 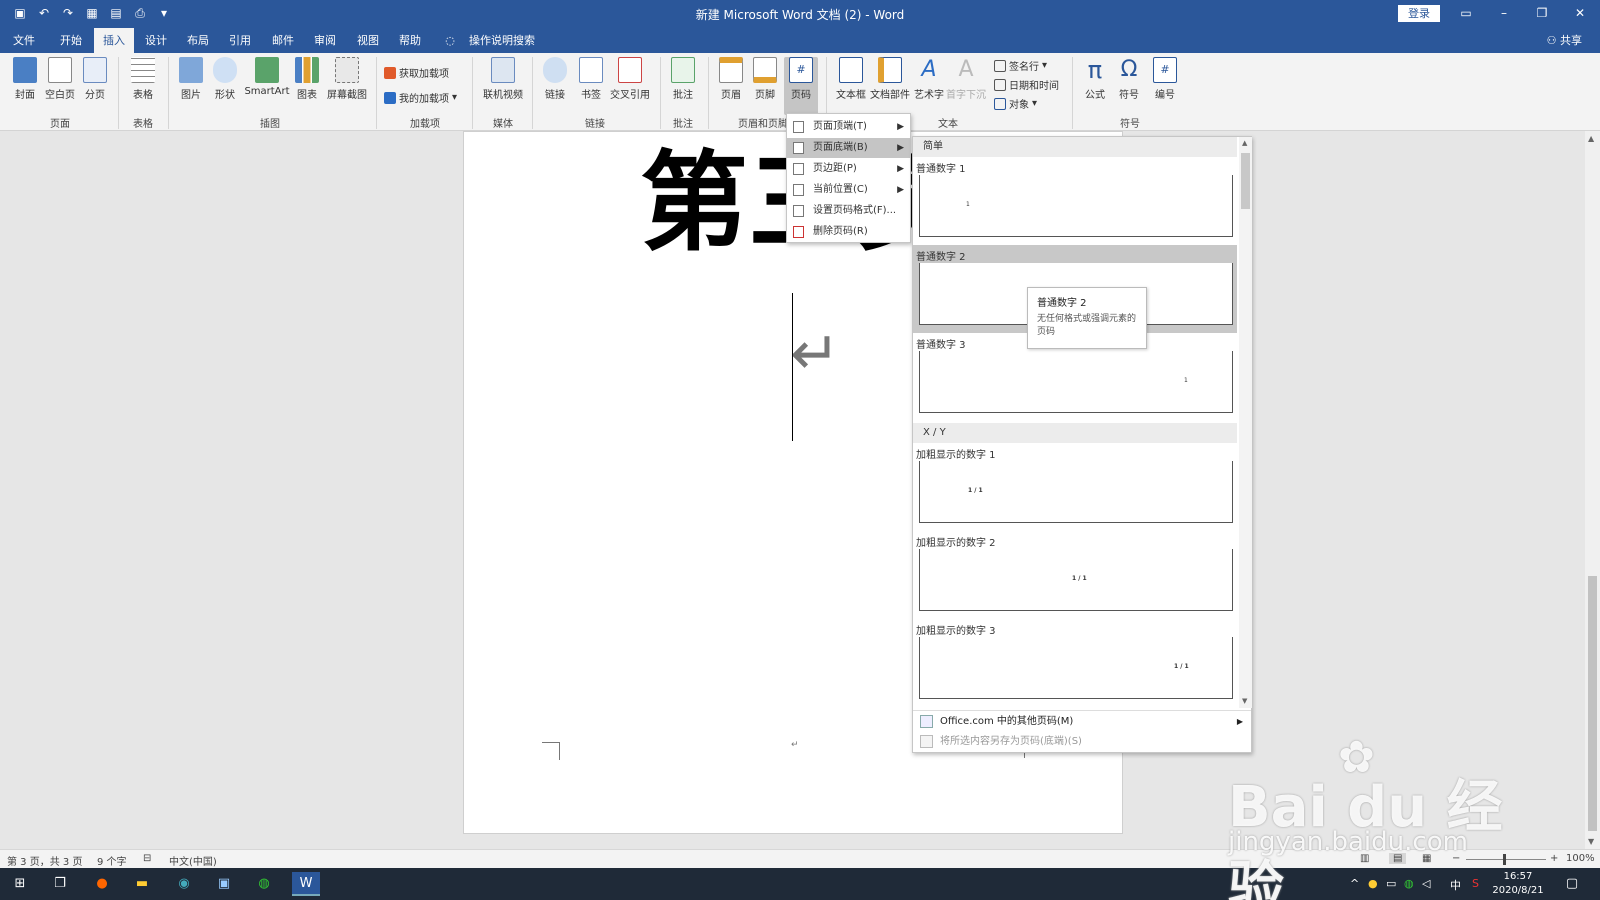 I want to click on gallery-item-plain-number-1: 普通数字 1 1, so click(x=1075, y=201).